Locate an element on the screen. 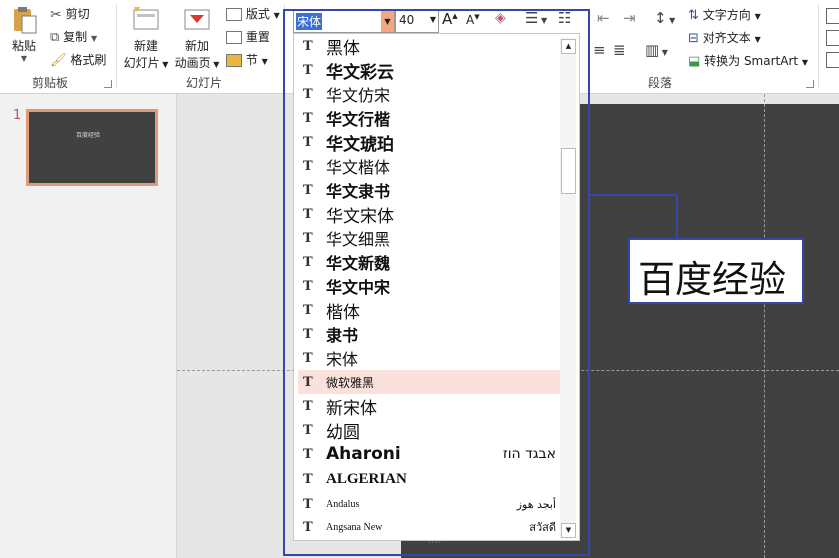 The width and height of the screenshot is (839, 558). decrease-indent-icon: ⇤ is located at coordinates (603, 18).